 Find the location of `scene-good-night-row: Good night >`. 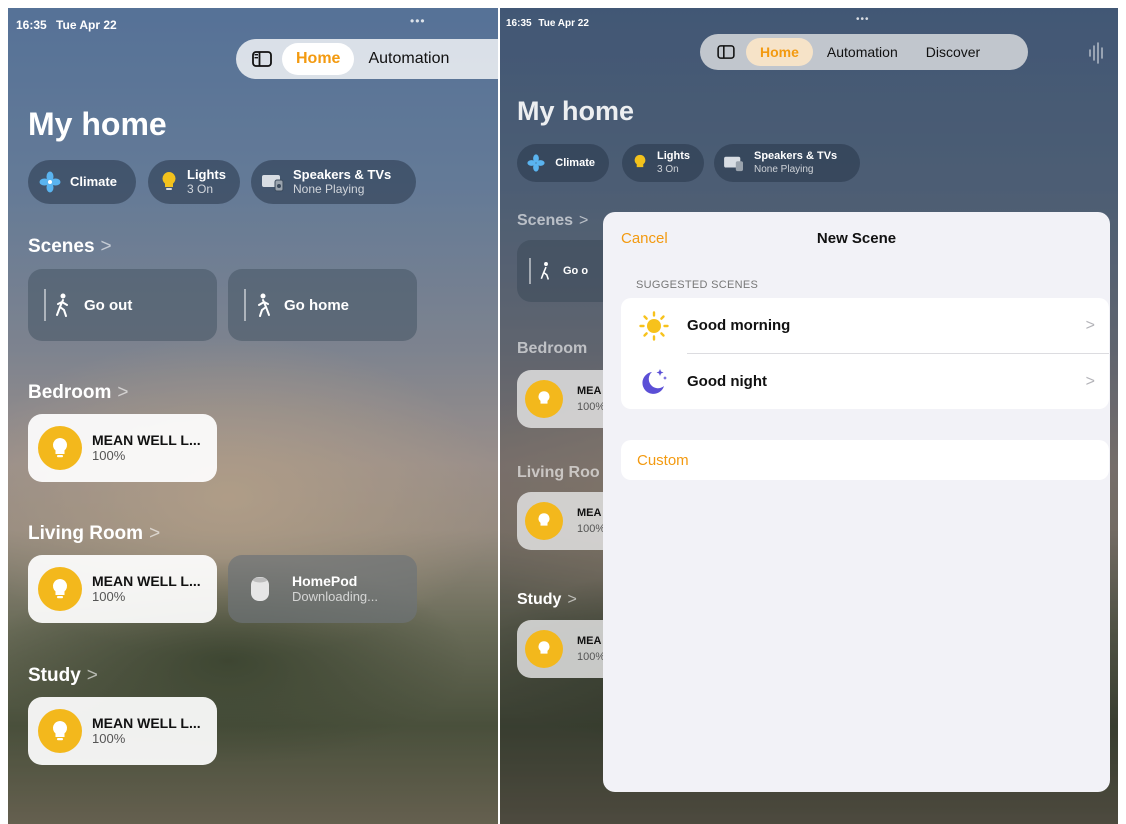

scene-good-night-row: Good night > is located at coordinates (865, 381).